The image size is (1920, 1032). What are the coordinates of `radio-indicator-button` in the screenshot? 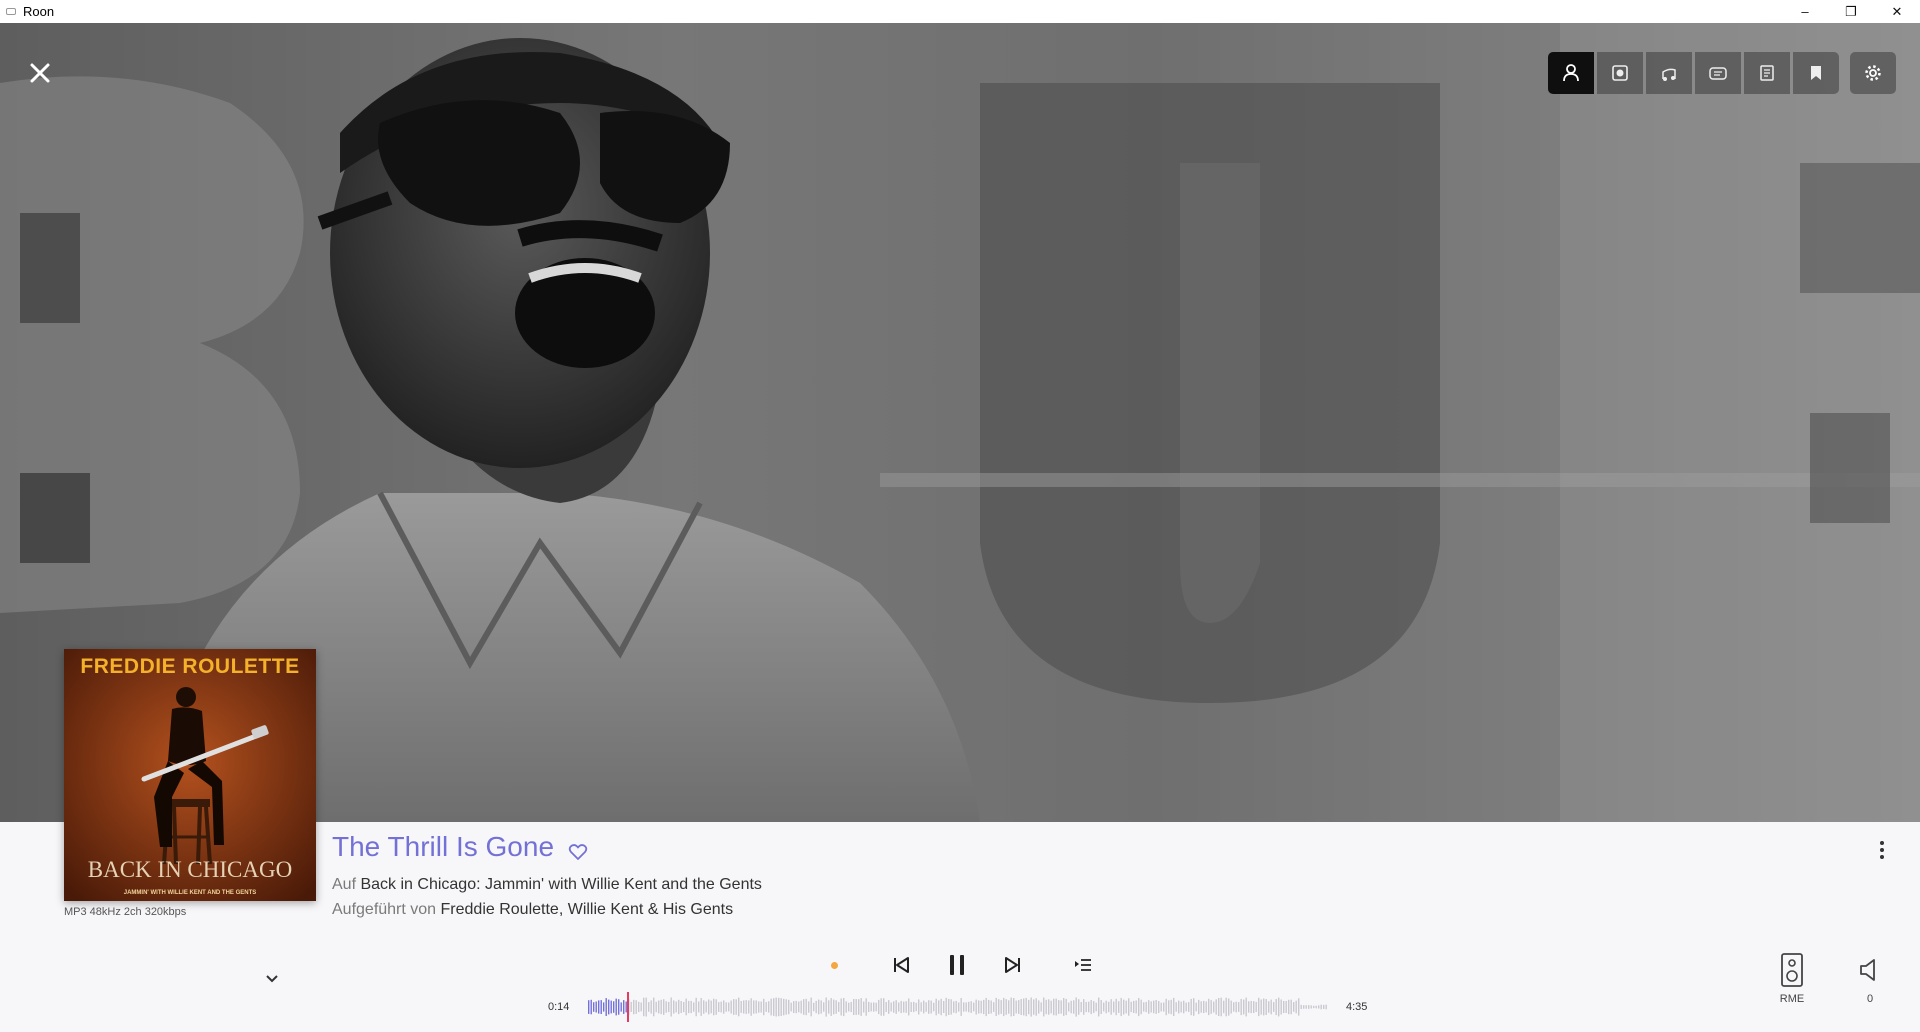 It's located at (834, 965).